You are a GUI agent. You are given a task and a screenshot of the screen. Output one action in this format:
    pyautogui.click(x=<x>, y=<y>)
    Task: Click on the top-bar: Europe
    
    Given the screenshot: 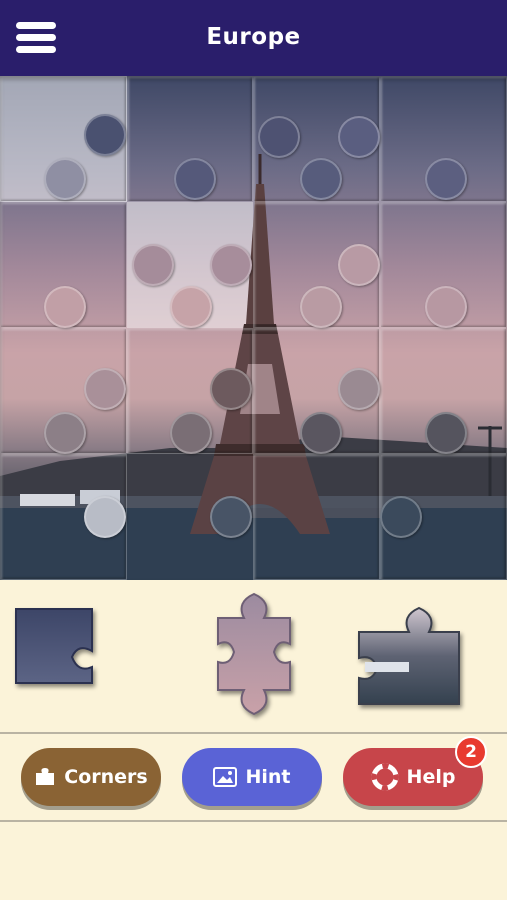 What is the action you would take?
    pyautogui.click(x=253, y=38)
    